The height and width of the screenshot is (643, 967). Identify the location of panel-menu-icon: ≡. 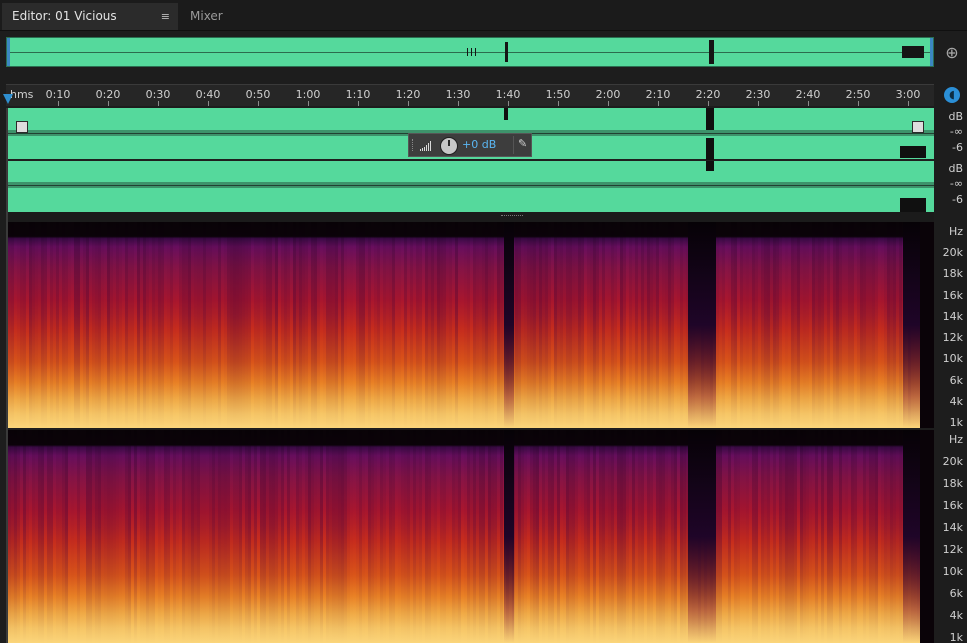
(165, 16).